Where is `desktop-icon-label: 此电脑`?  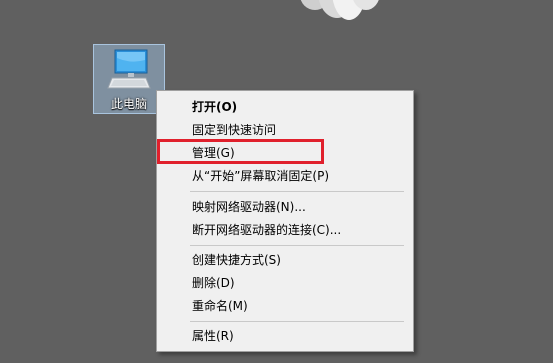
desktop-icon-label: 此电脑 is located at coordinates (128, 104).